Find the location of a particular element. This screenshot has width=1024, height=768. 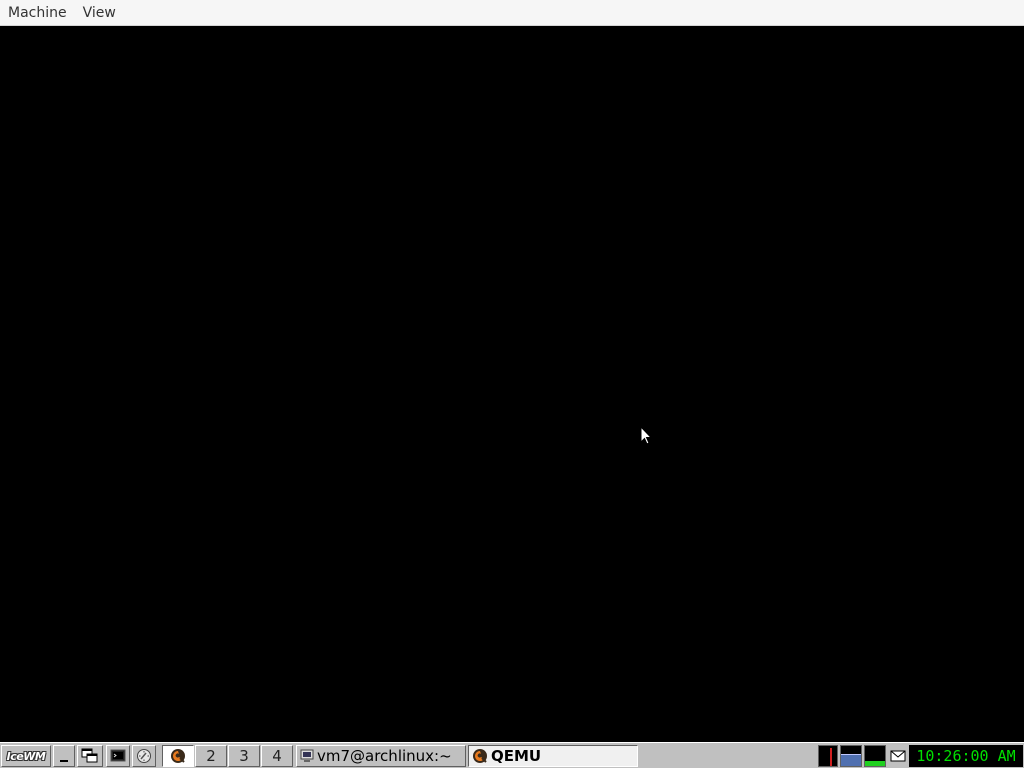

start-menu-button: IceWM is located at coordinates (26, 756).